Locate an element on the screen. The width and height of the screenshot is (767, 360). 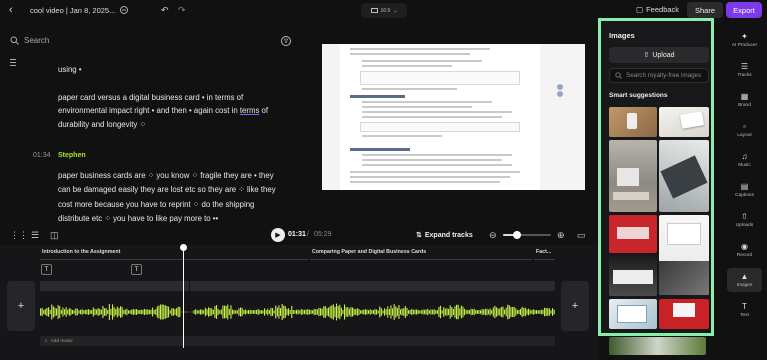
sidebar-item-record: ◉ Record is located at coordinates (744, 250).